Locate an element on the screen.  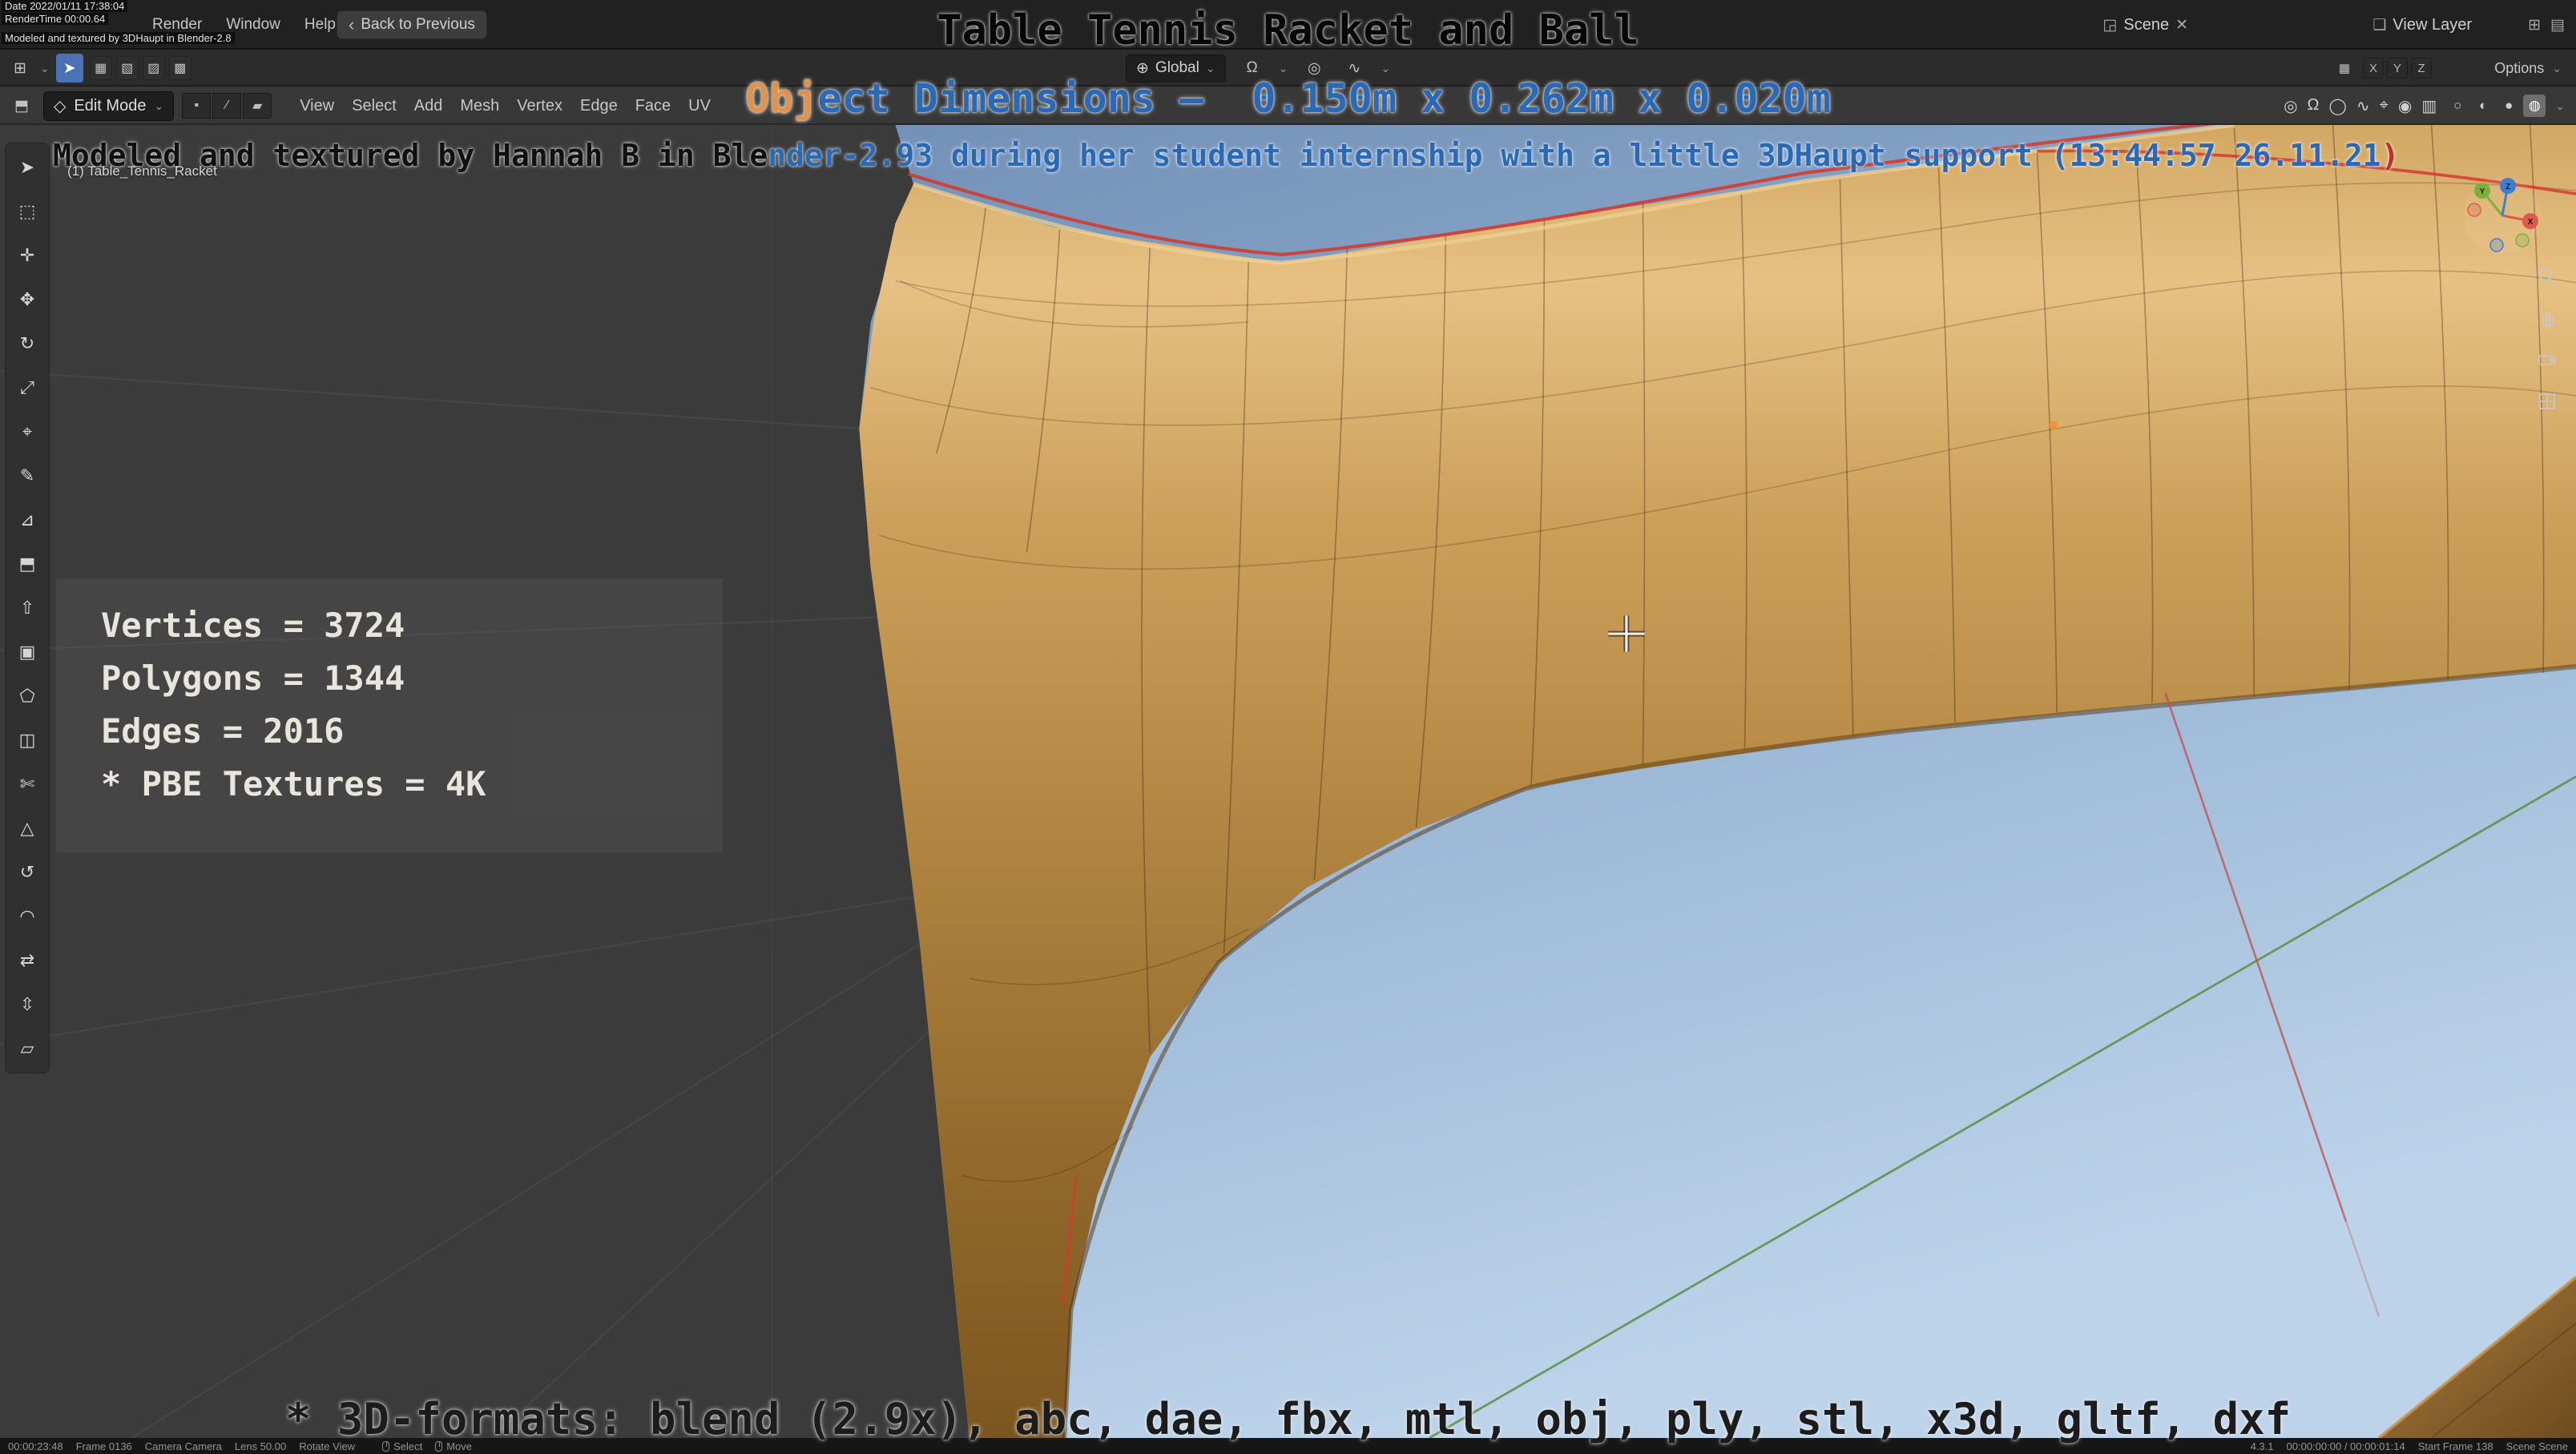
view-layer-selector: ❏ View Layer is located at coordinates (2422, 25).